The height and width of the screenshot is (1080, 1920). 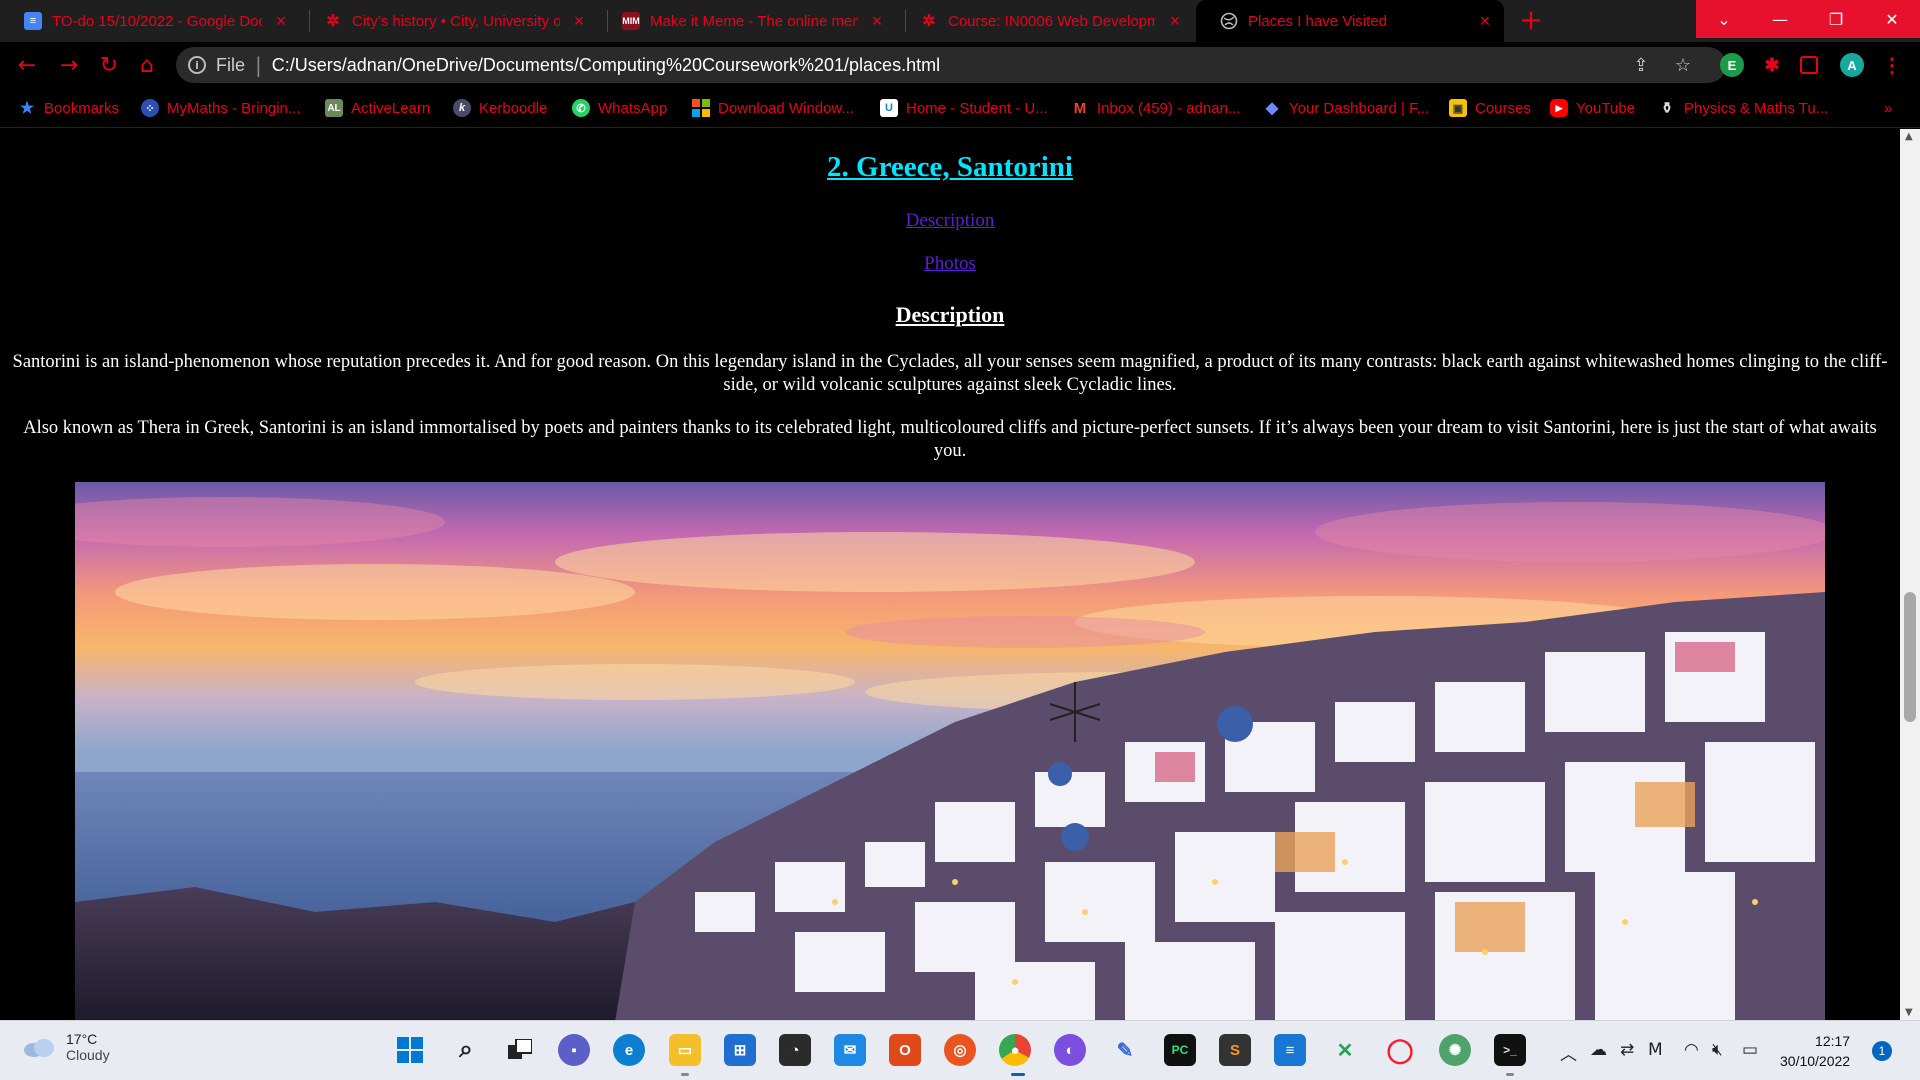 What do you see at coordinates (1345, 1050) in the screenshot?
I see `excel-tool-icon: ✕` at bounding box center [1345, 1050].